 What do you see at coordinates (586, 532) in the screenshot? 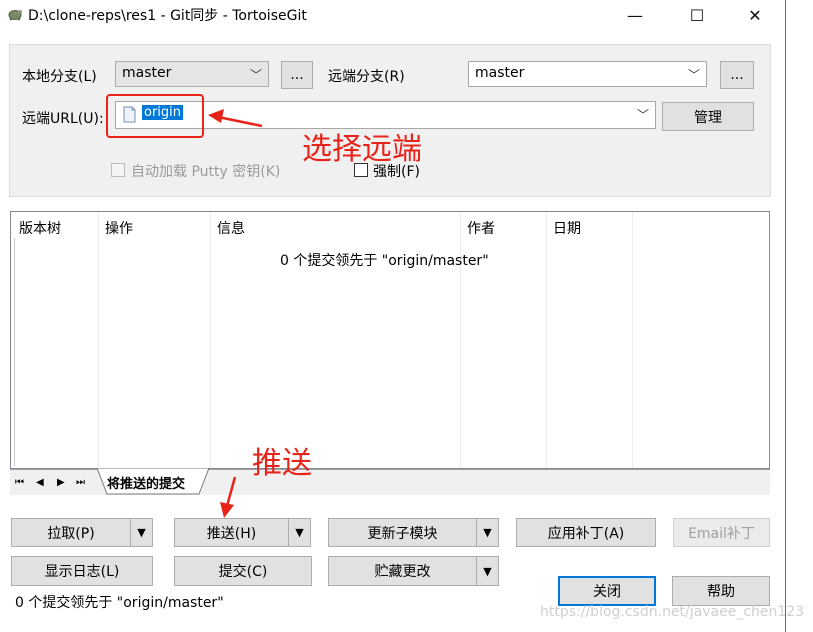
I see `apply-patch-button: 应用补丁(A)` at bounding box center [586, 532].